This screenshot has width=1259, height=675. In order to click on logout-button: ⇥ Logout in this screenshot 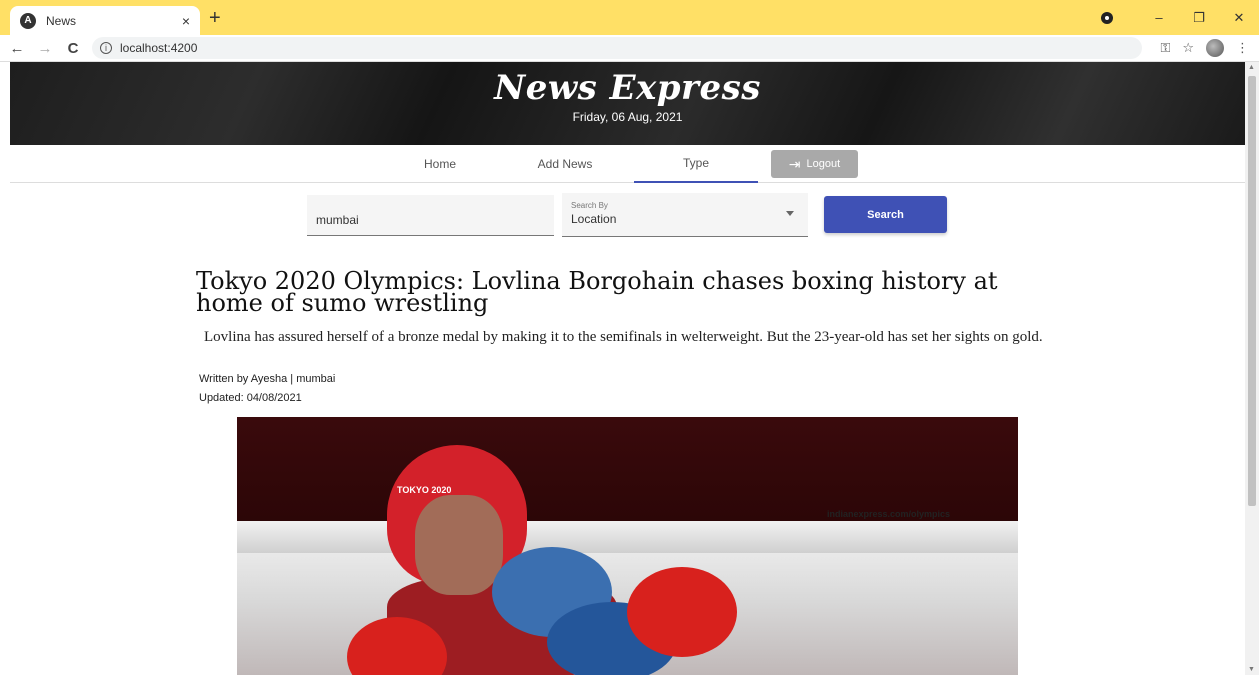, I will do `click(814, 164)`.